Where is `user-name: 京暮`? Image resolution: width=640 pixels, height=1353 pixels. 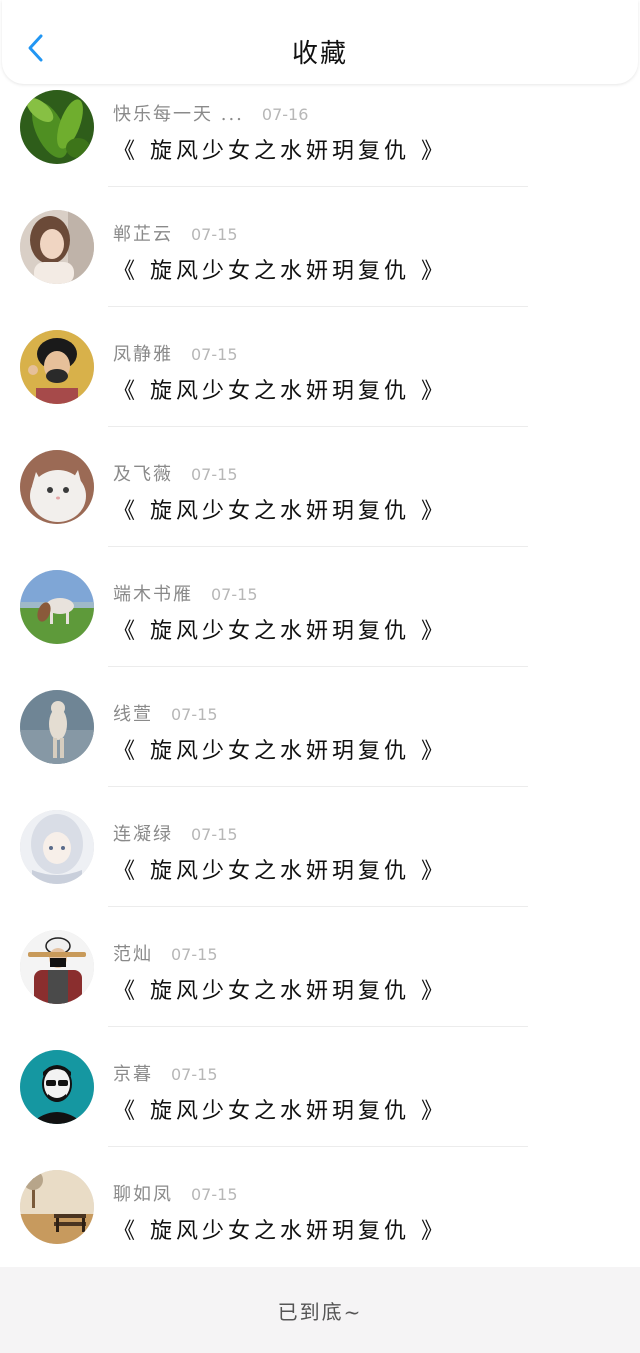
user-name: 京暮 is located at coordinates (133, 1074).